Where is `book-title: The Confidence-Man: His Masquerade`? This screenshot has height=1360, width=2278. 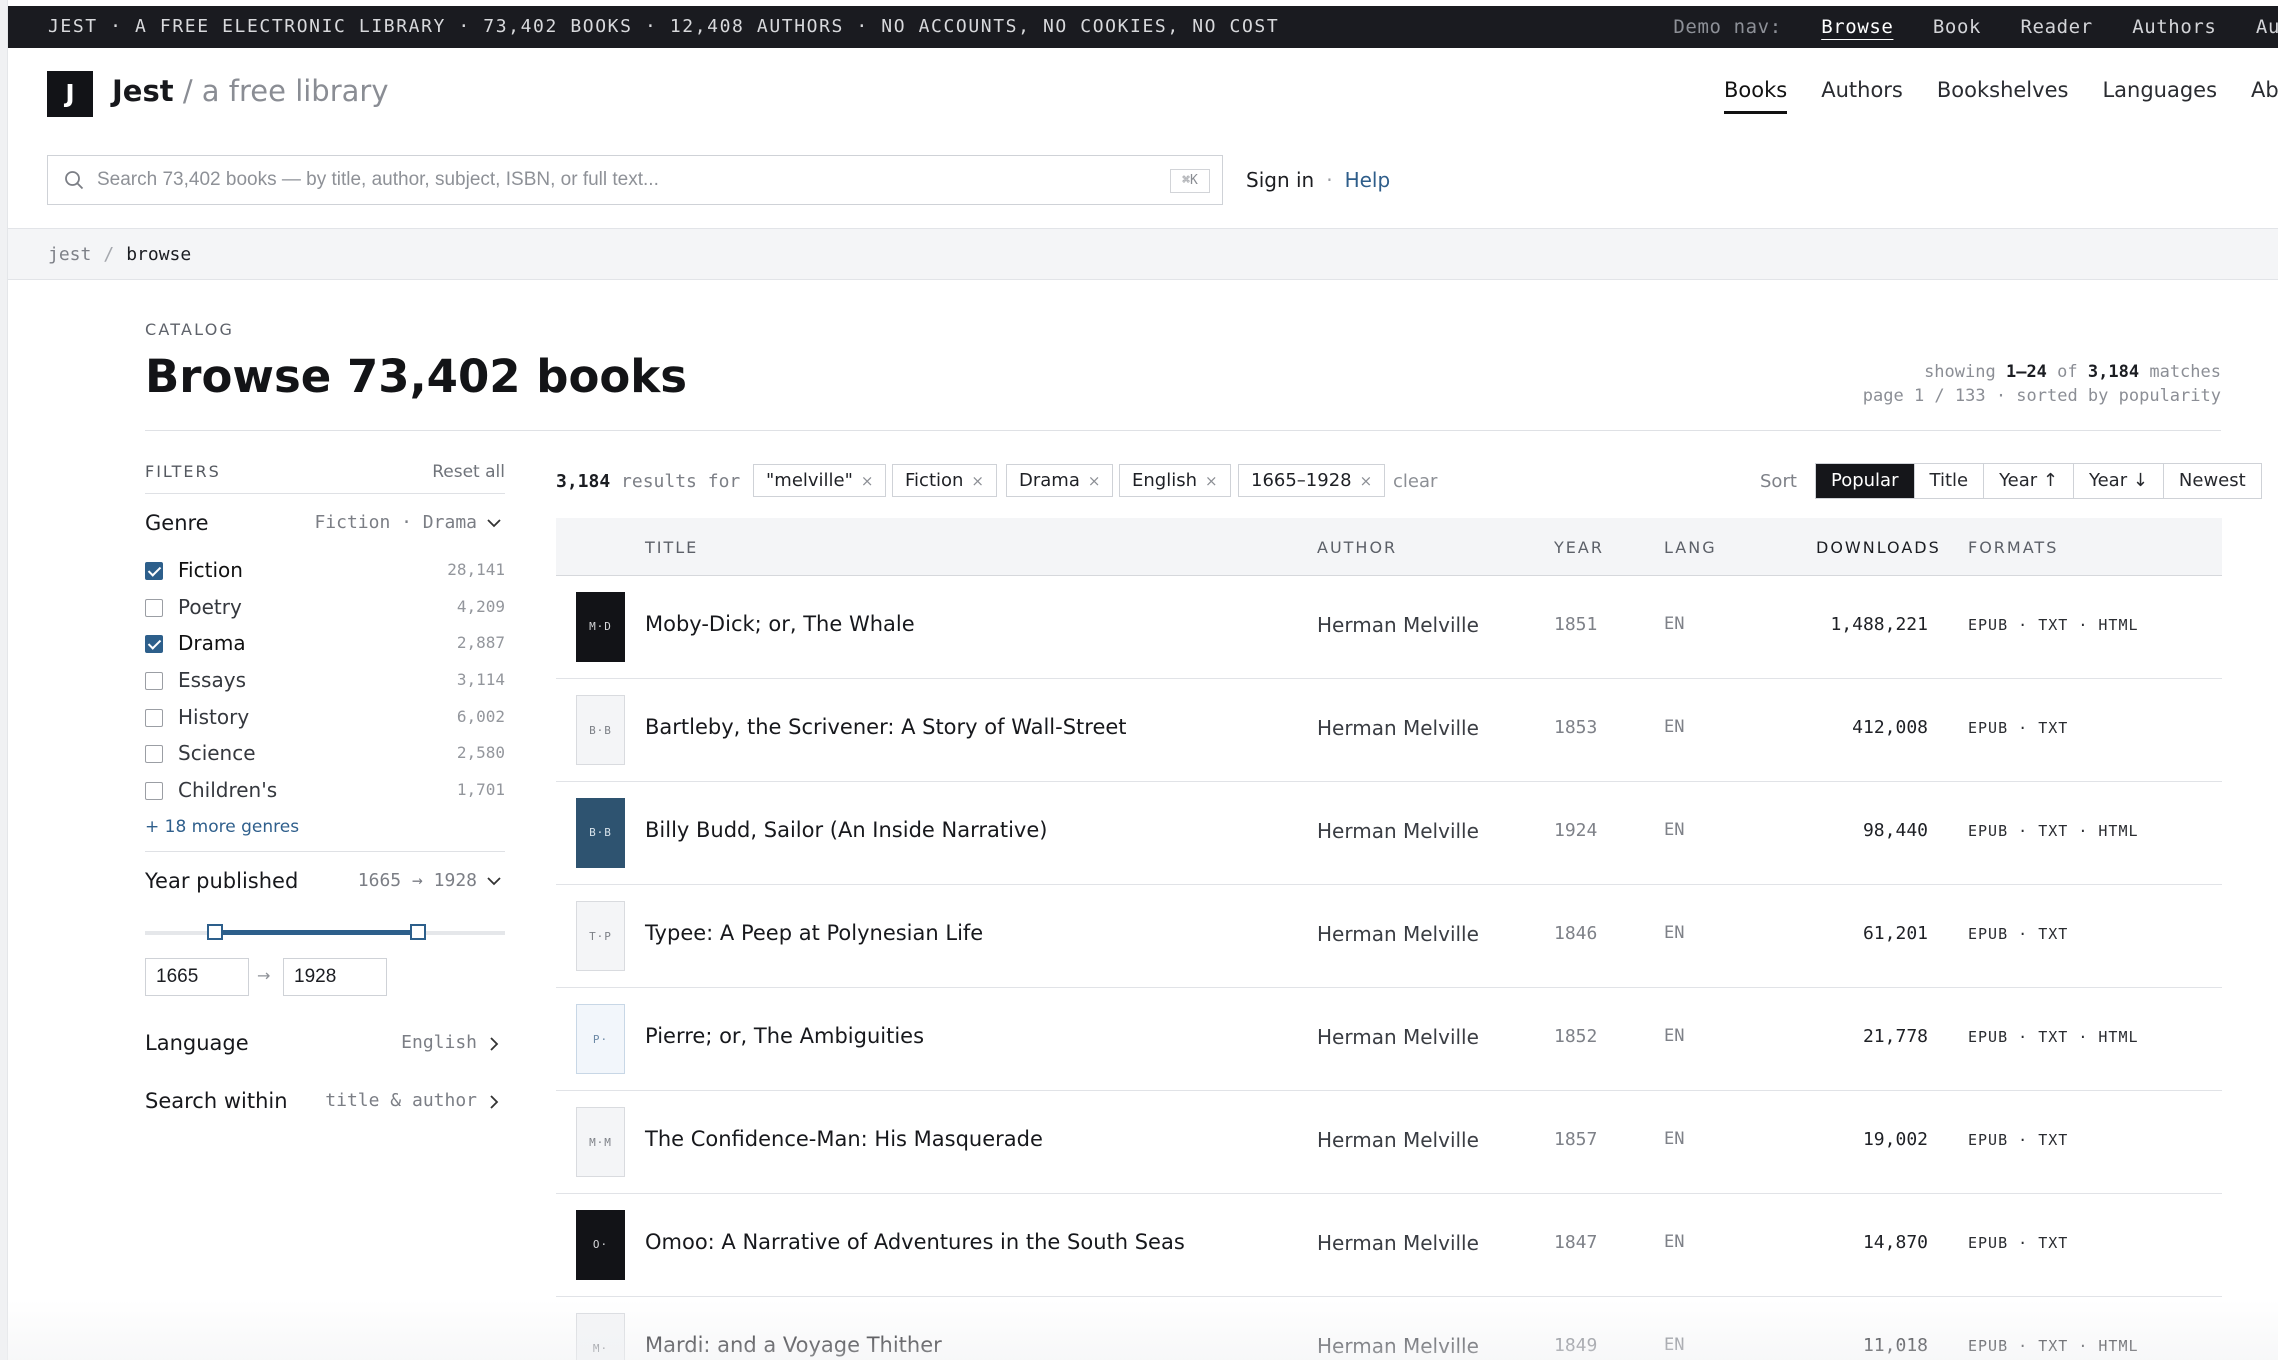
book-title: The Confidence-Man: His Masquerade is located at coordinates (844, 1139).